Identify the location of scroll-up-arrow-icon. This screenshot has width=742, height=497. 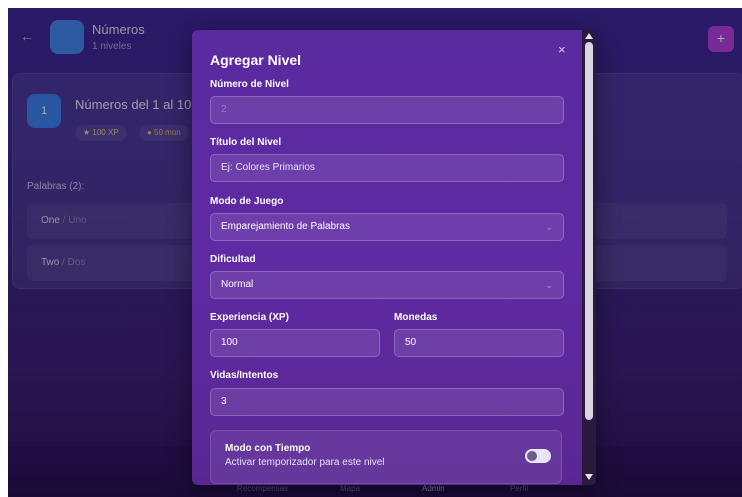
(589, 36).